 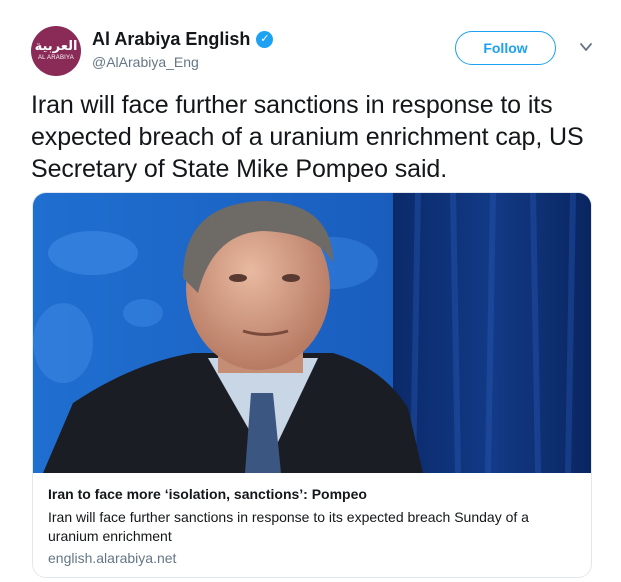 I want to click on account-name: Al Arabiya English ✓, so click(x=183, y=39).